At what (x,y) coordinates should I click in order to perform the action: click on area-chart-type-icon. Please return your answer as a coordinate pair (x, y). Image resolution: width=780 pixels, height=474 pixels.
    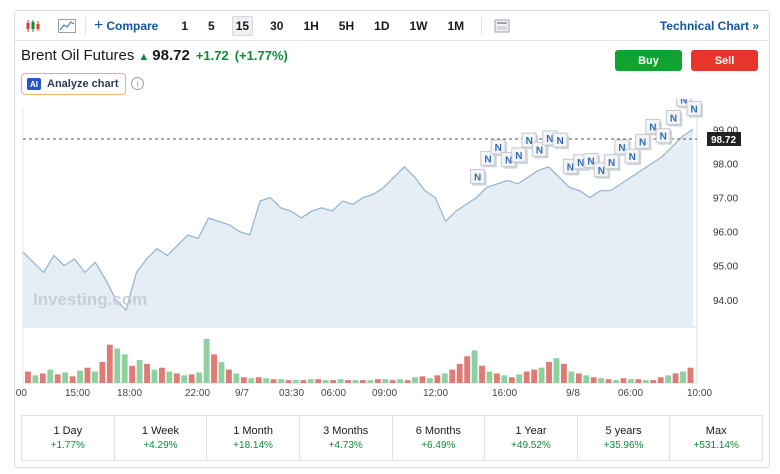
    Looking at the image, I should click on (67, 26).